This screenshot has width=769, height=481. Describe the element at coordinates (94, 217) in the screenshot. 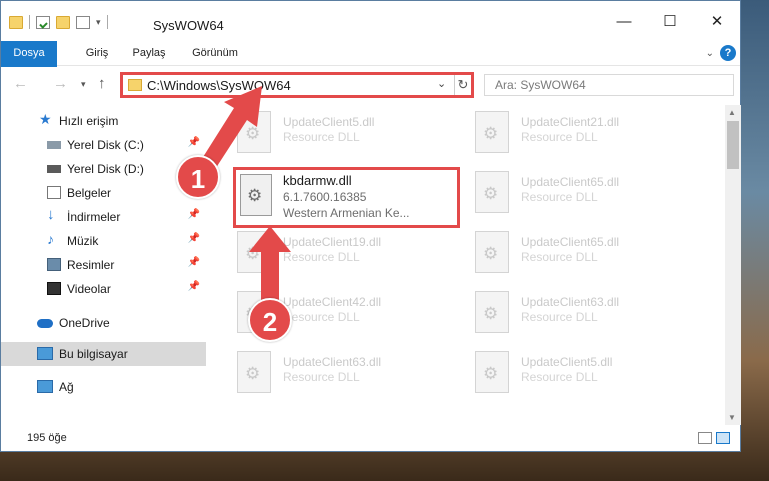

I see `sidebar-item-label: İndirmeler` at that location.